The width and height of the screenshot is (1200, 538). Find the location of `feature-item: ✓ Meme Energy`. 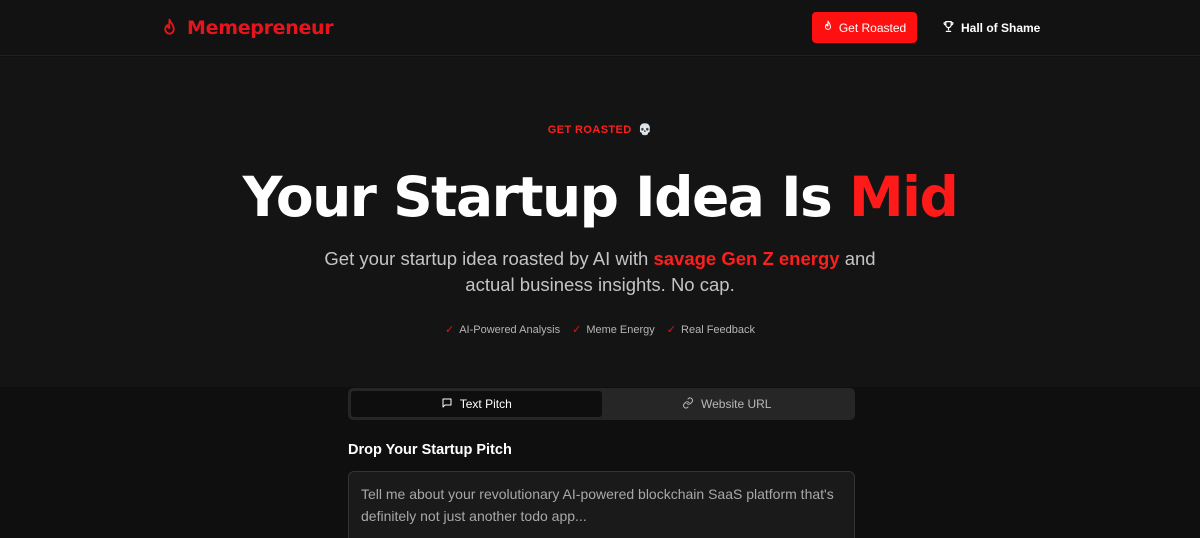

feature-item: ✓ Meme Energy is located at coordinates (613, 330).